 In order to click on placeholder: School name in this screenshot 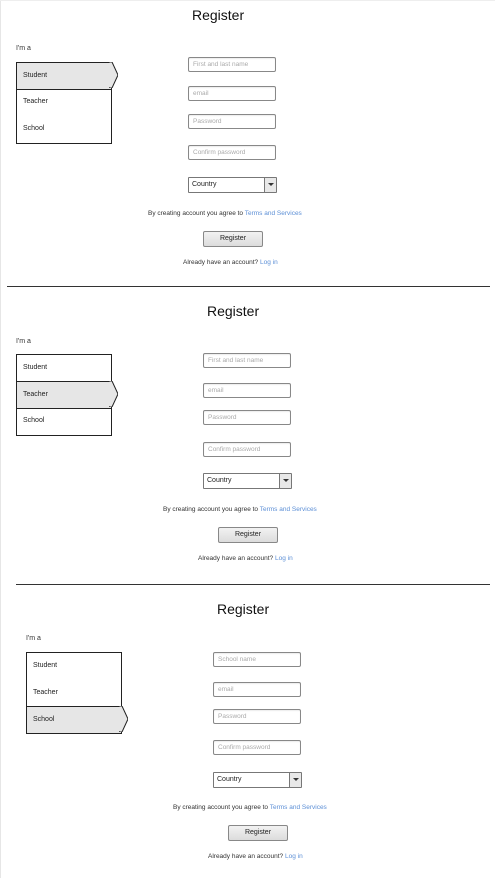, I will do `click(237, 659)`.